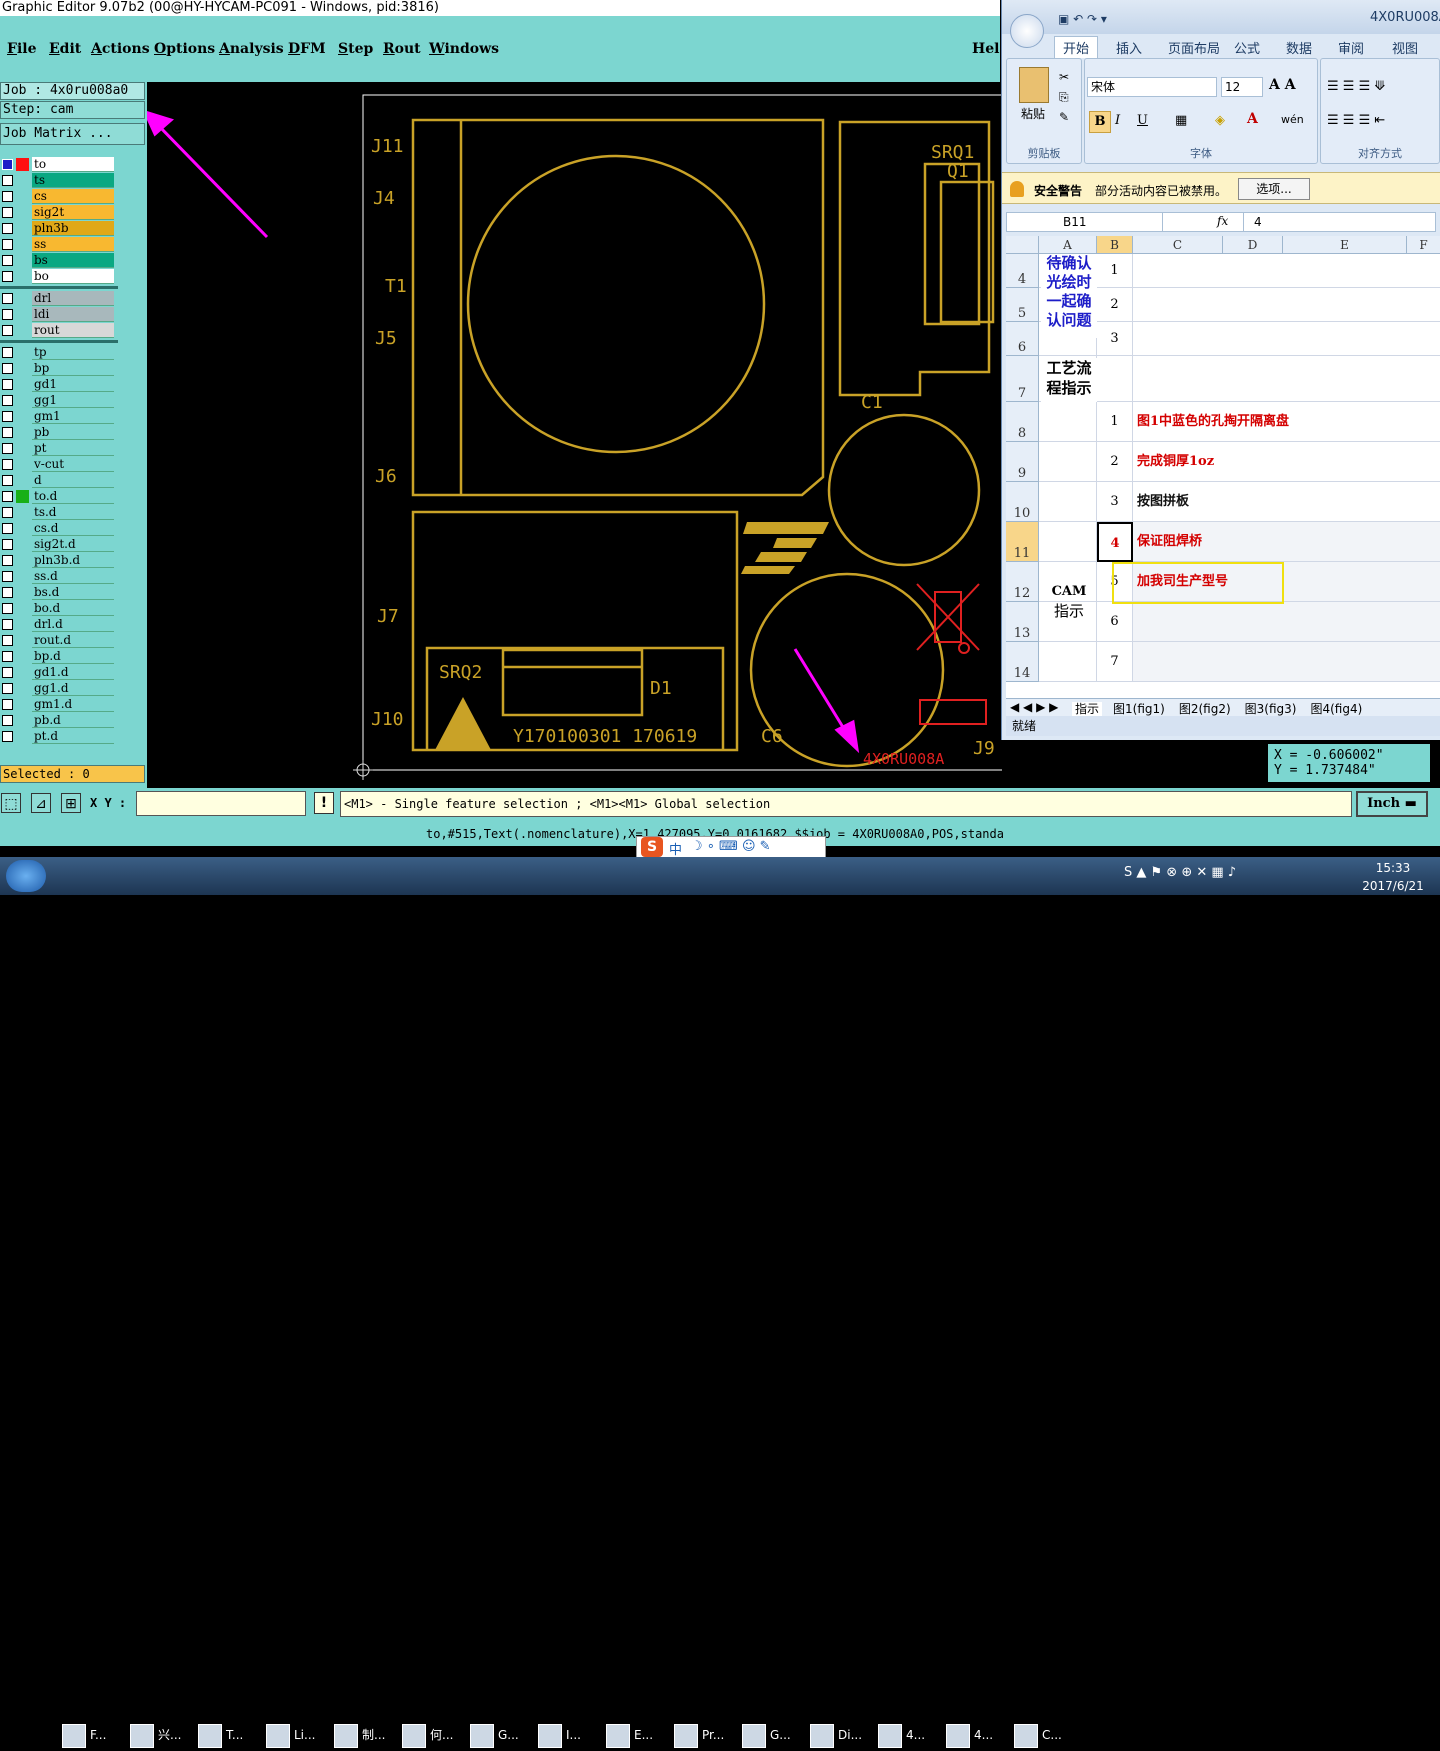 The width and height of the screenshot is (1440, 1751). I want to click on layer-row-sig2t.d: sig2t.d, so click(59, 544).